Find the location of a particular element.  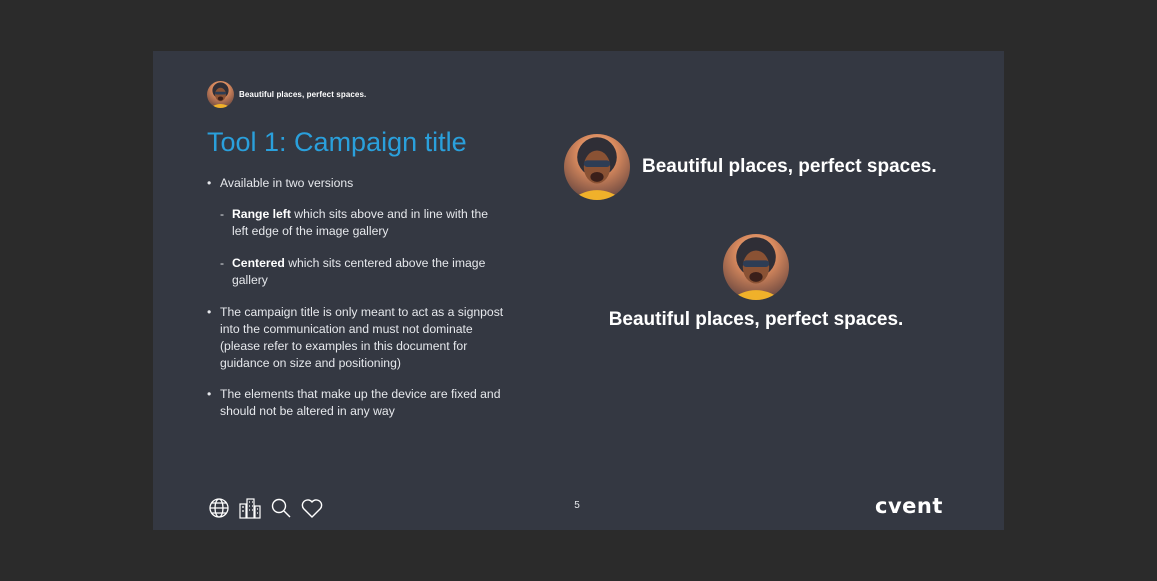

centered-example: Beautiful places, perfect spaces. is located at coordinates (756, 282).